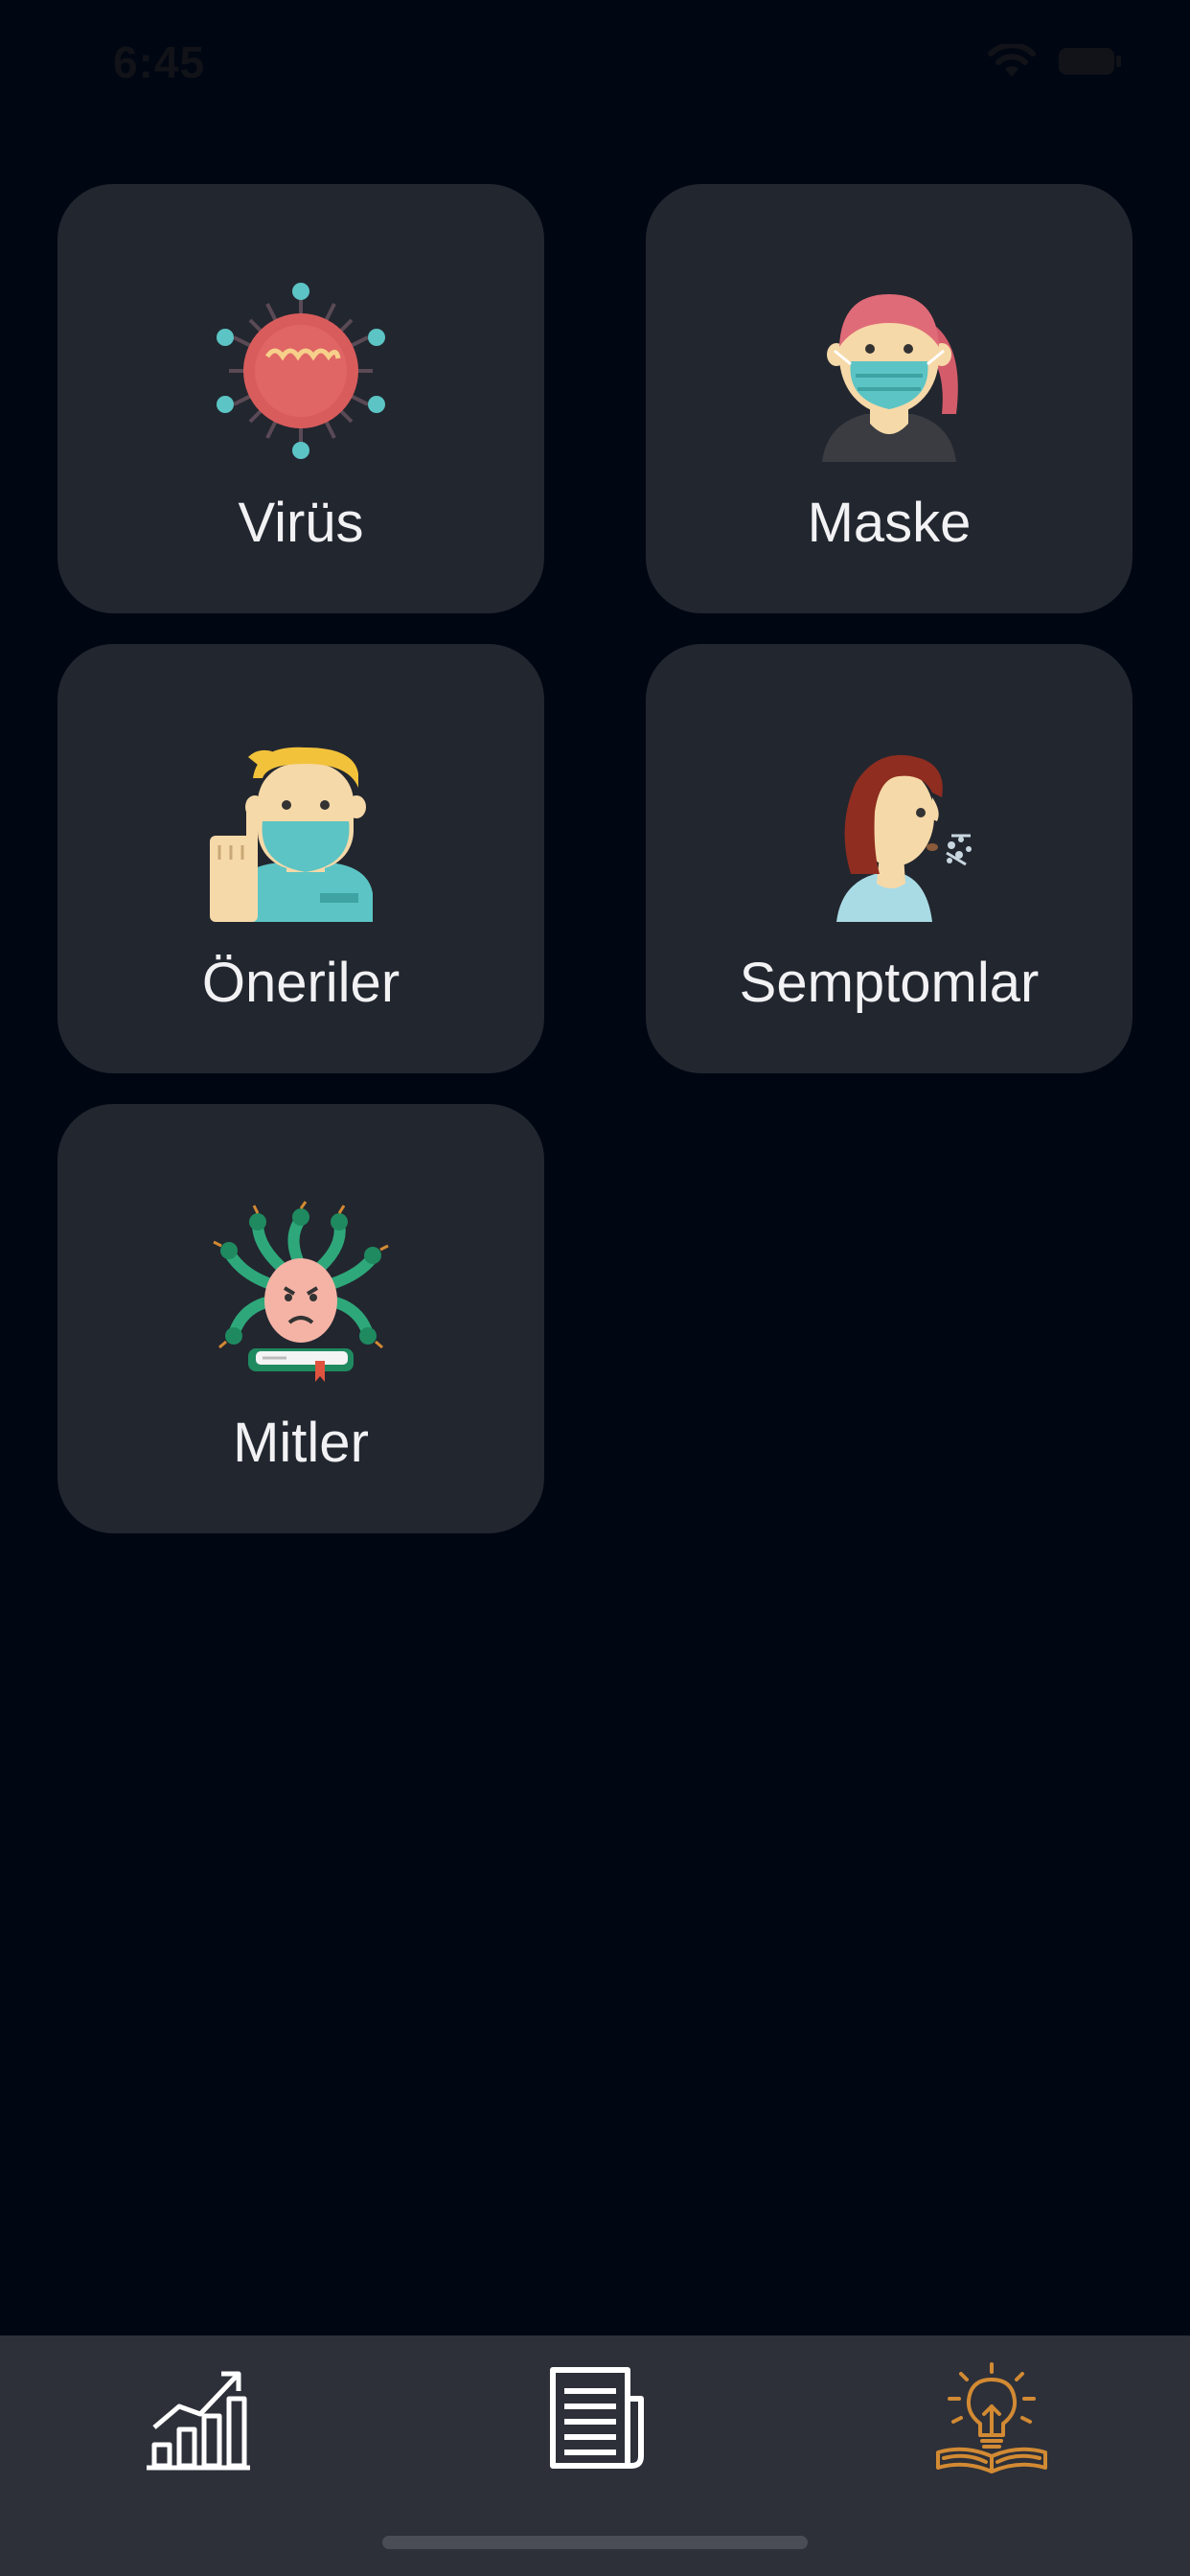 The width and height of the screenshot is (1190, 2576). I want to click on tab-tips, so click(991, 2417).